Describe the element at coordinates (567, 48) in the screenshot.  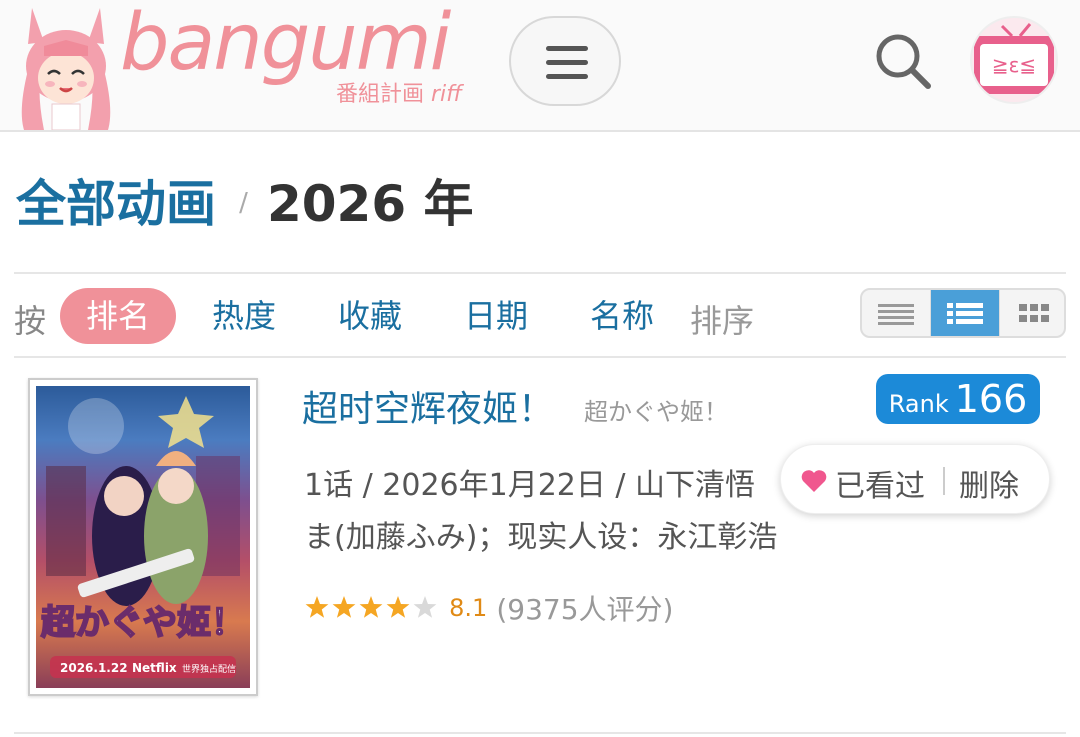
I see `hamburger-icon` at that location.